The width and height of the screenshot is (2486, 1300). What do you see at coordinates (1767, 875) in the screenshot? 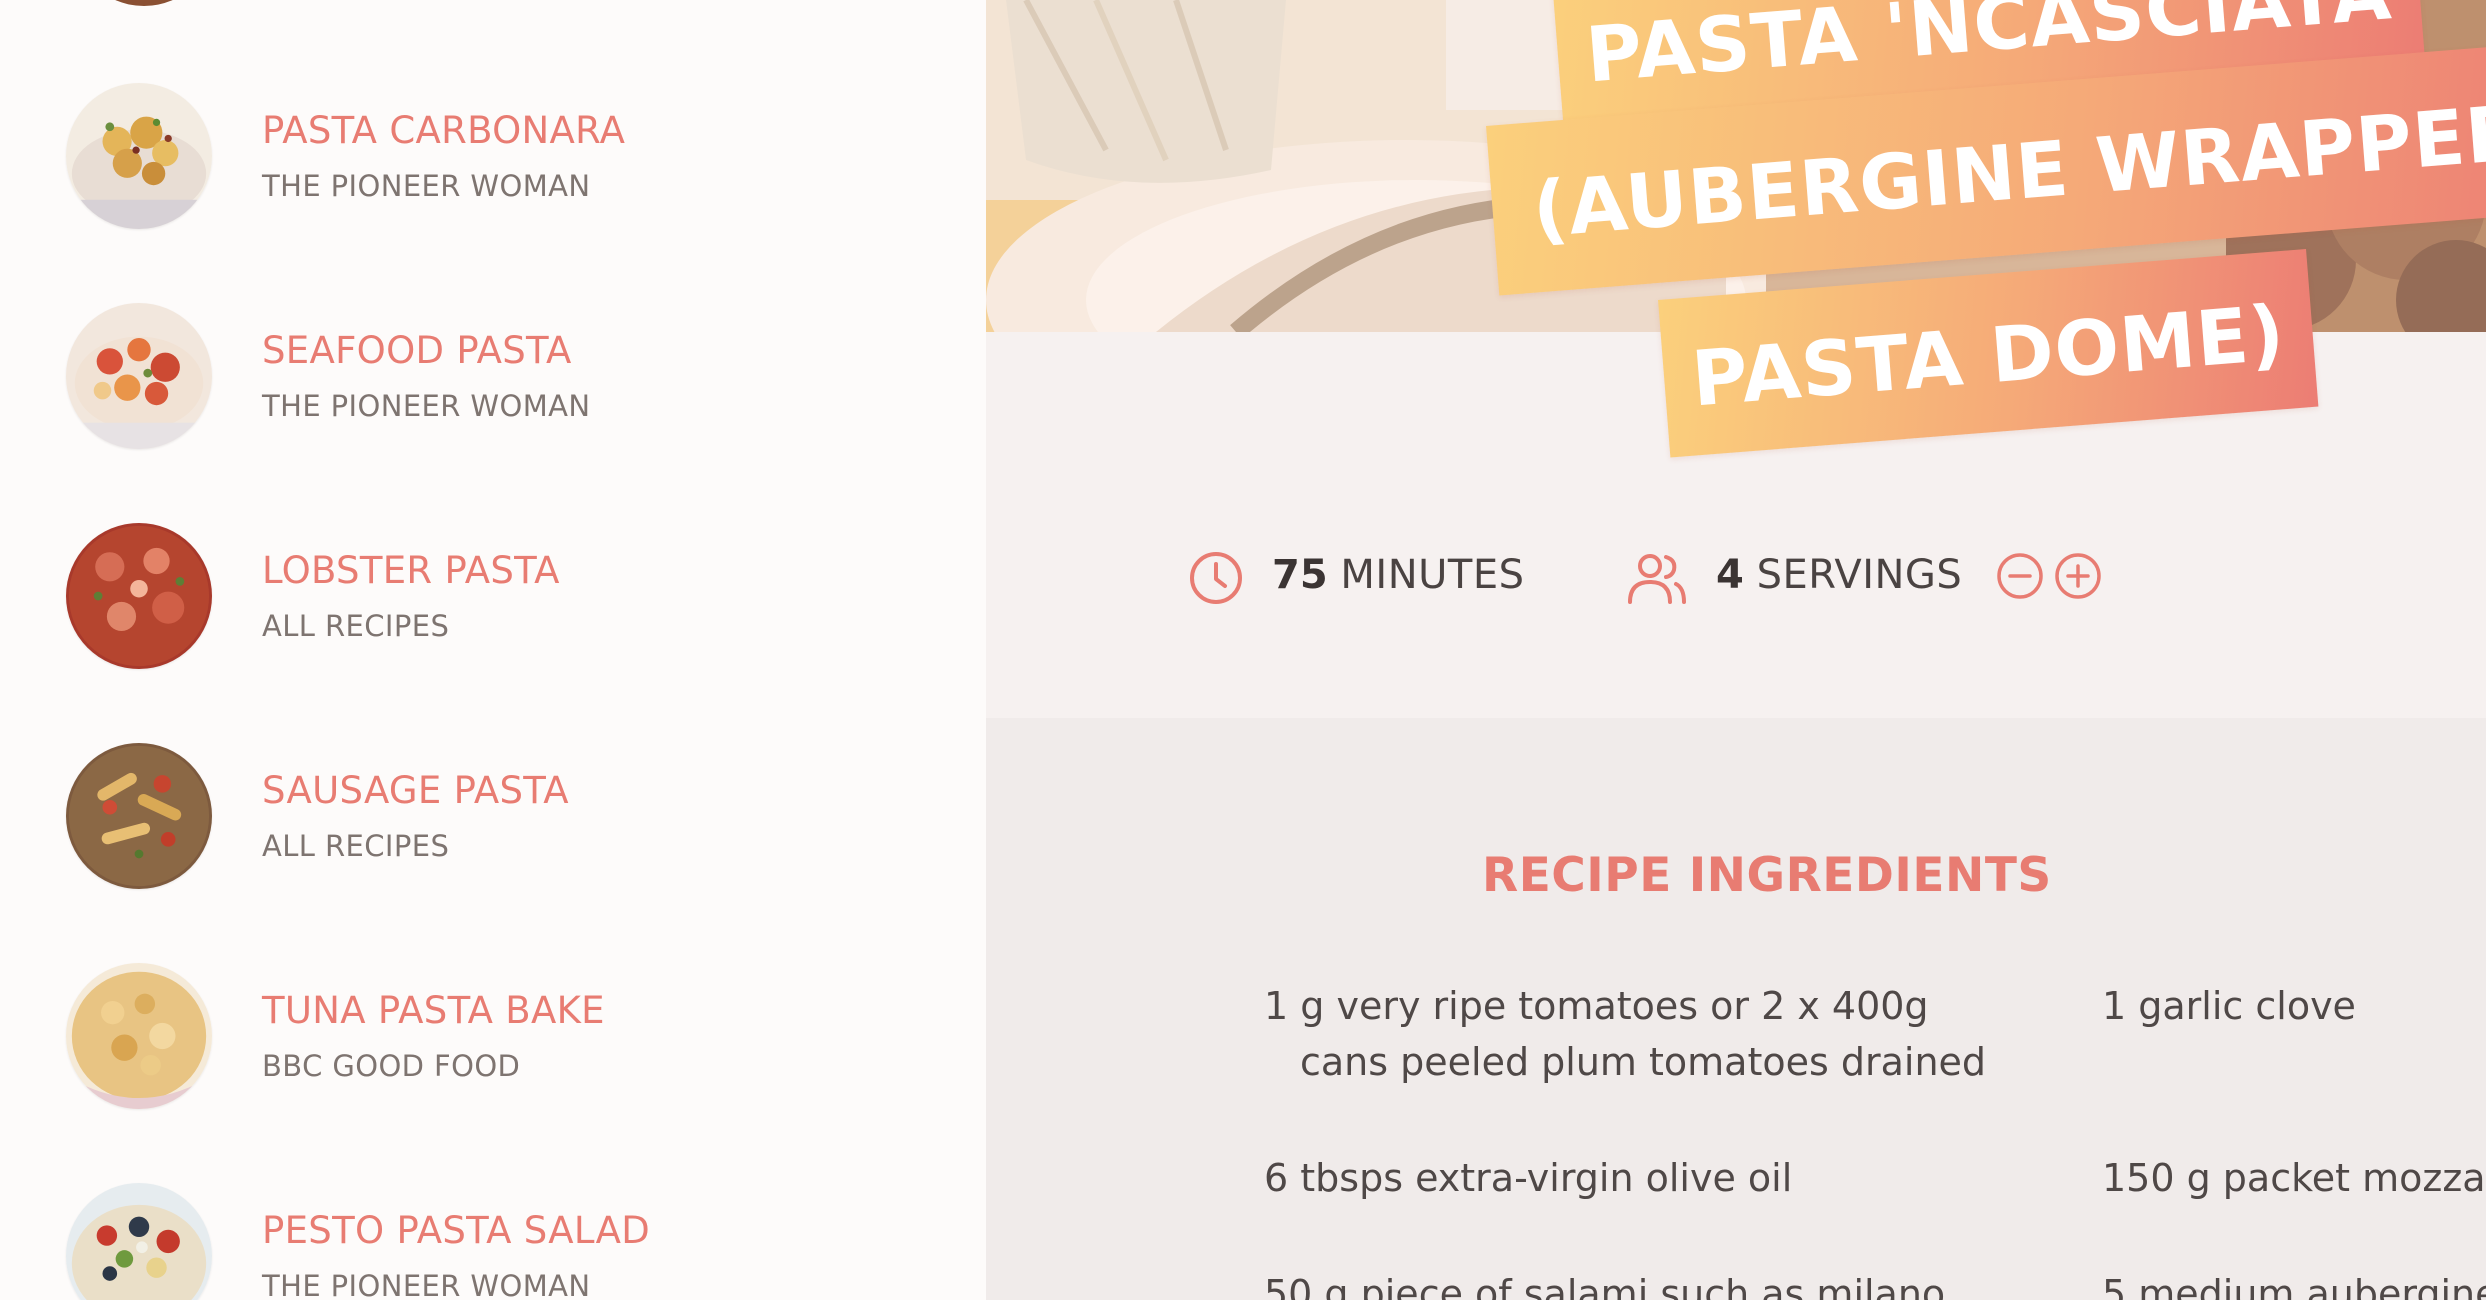
I see `ingredients-heading: RECIPE INGREDIENTS` at bounding box center [1767, 875].